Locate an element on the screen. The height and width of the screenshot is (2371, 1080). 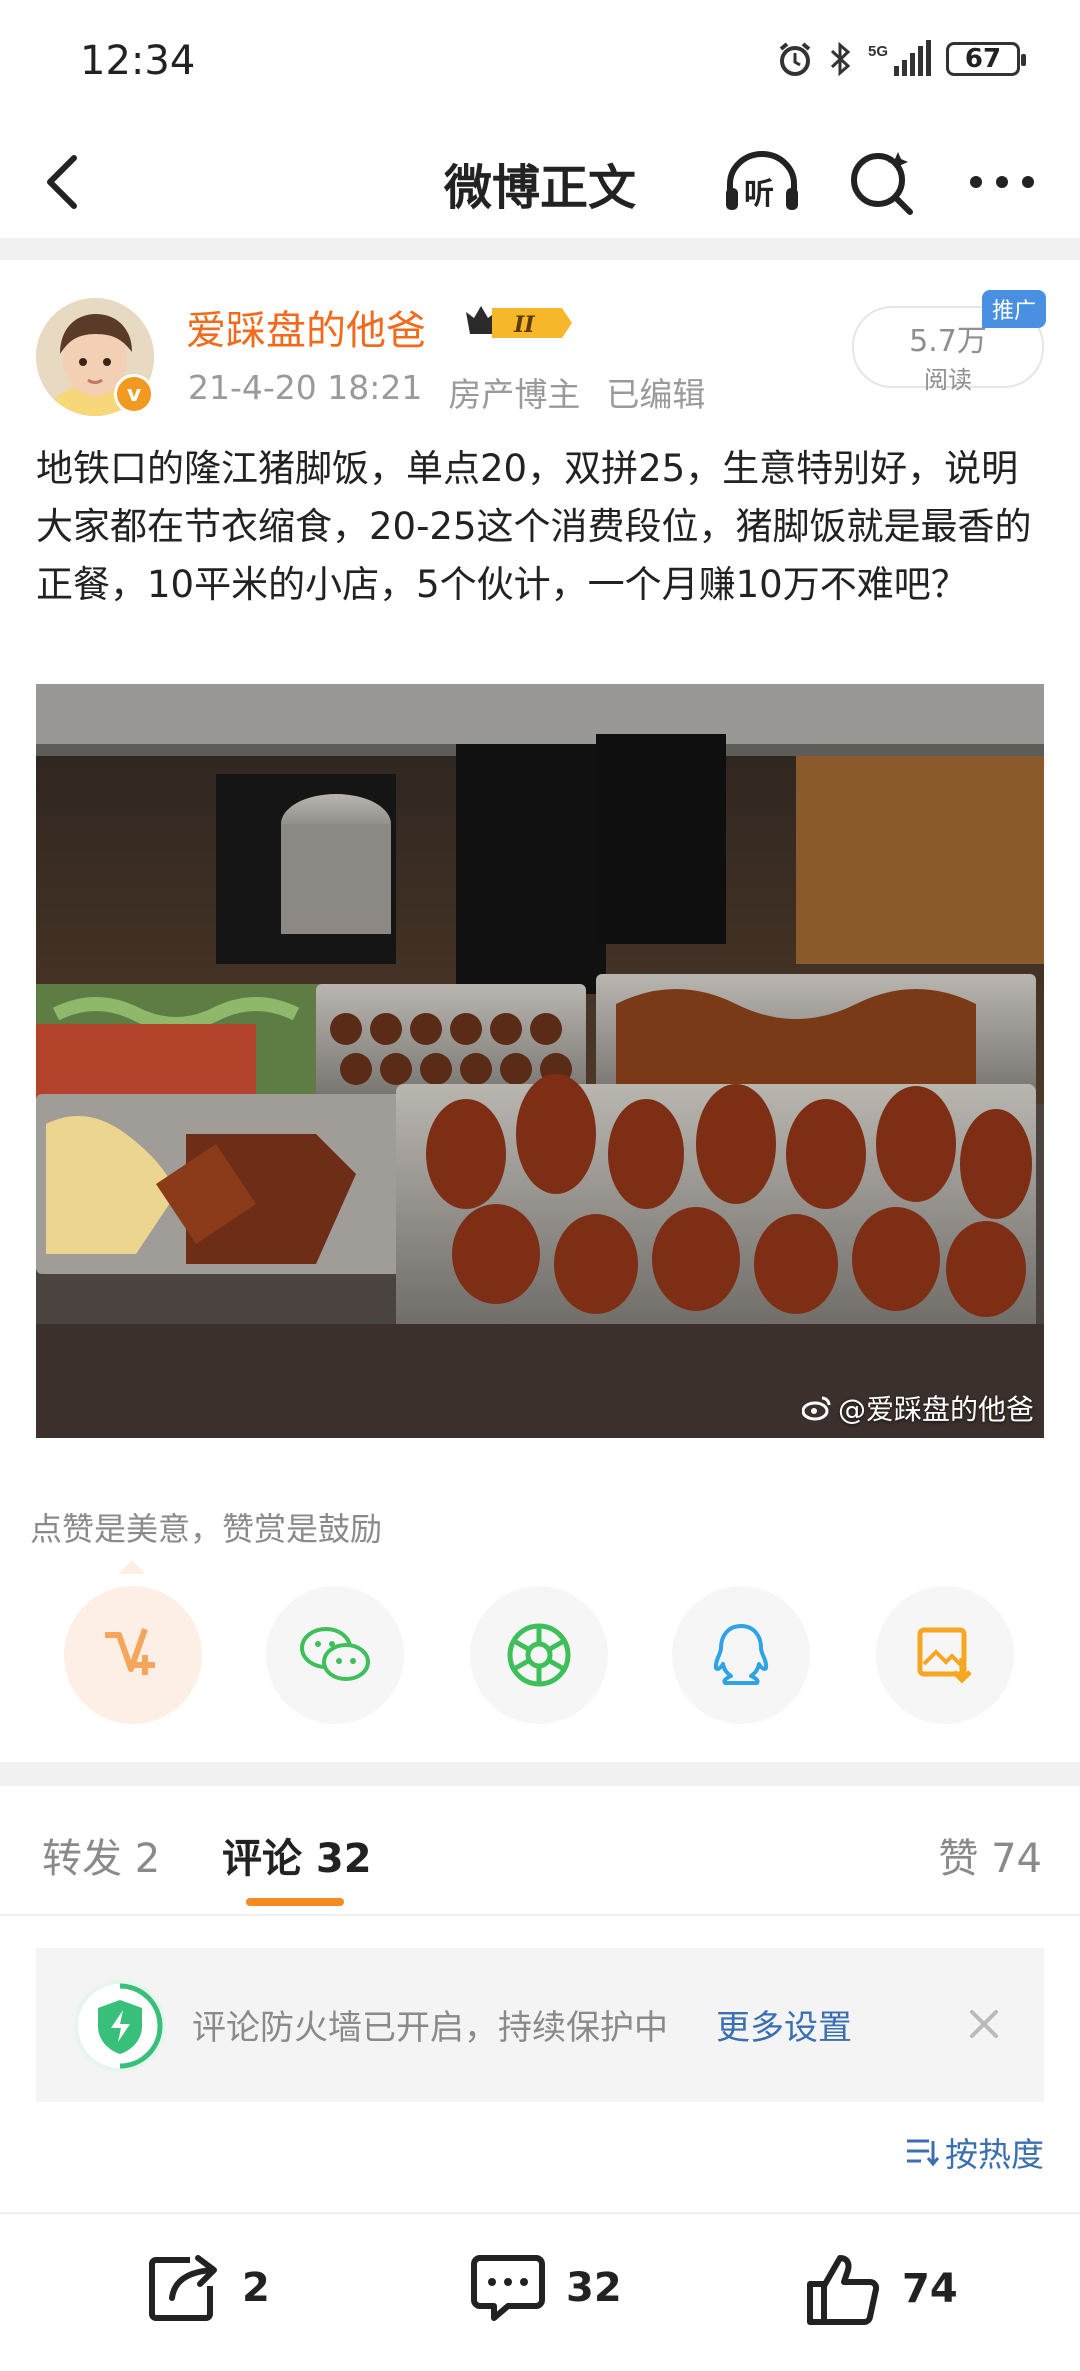
tab-likes: 赞 74 is located at coordinates (990, 1855).